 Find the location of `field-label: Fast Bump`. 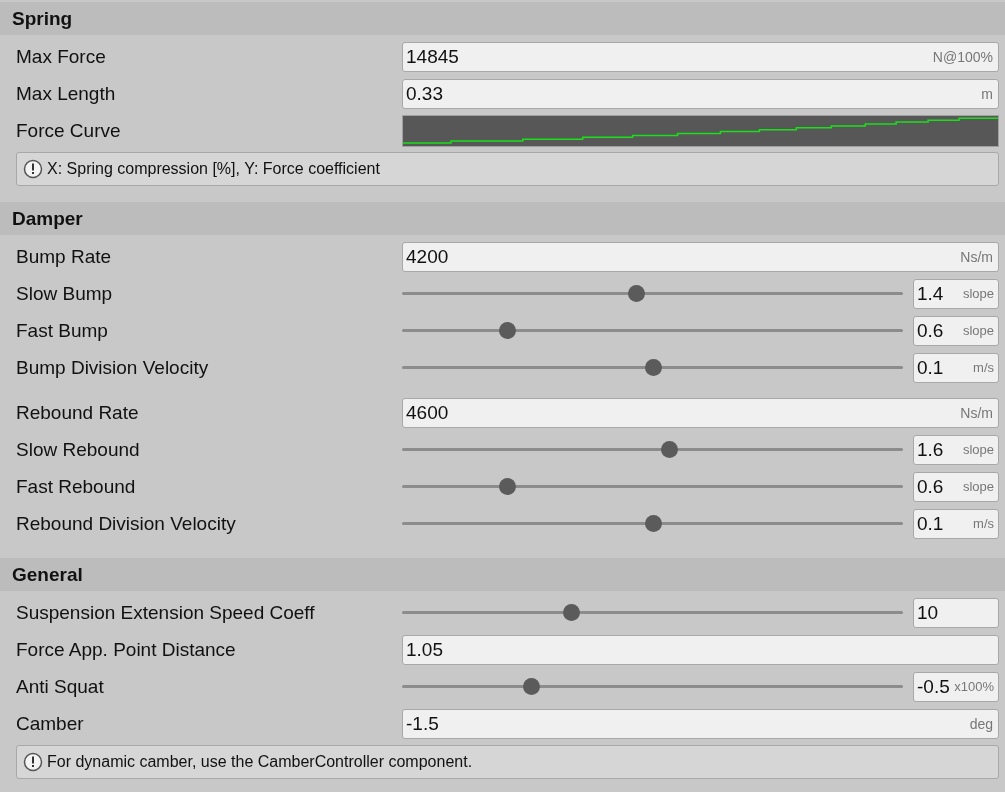

field-label: Fast Bump is located at coordinates (62, 330).